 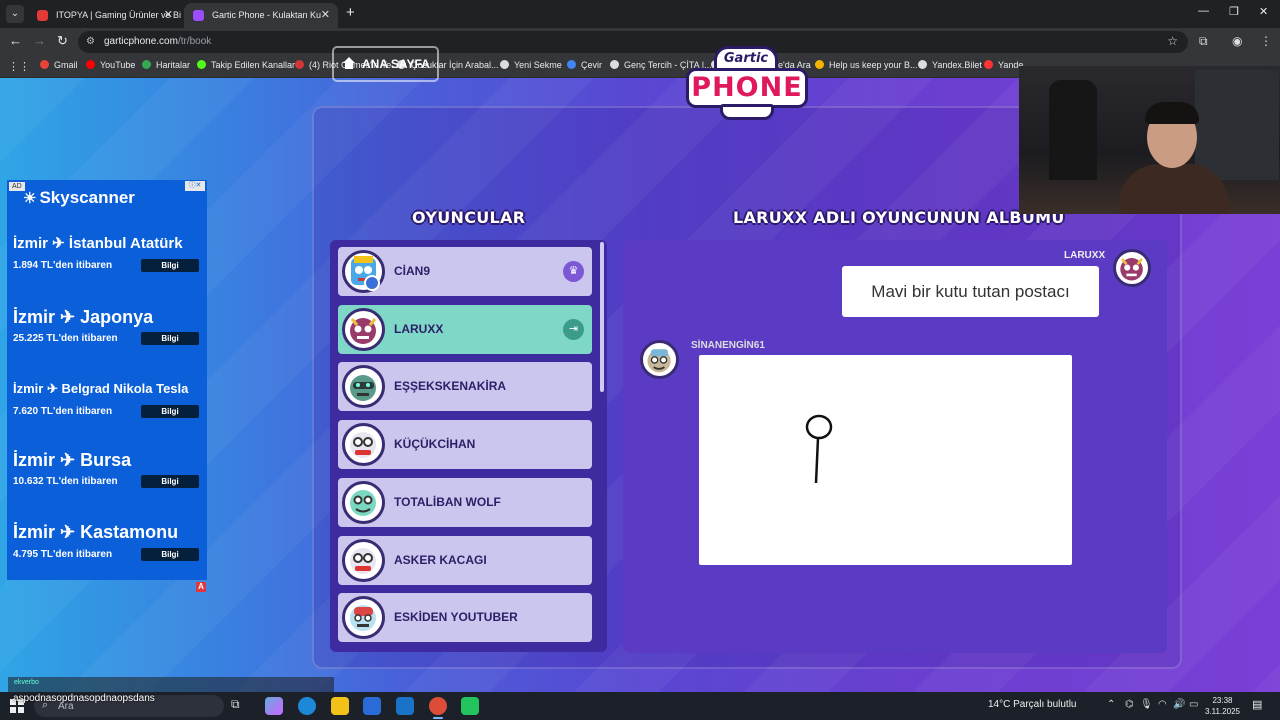 What do you see at coordinates (261, 15) in the screenshot?
I see `tab-gartic-phone: Gartic Phone - Kulaktan Ku ✕` at bounding box center [261, 15].